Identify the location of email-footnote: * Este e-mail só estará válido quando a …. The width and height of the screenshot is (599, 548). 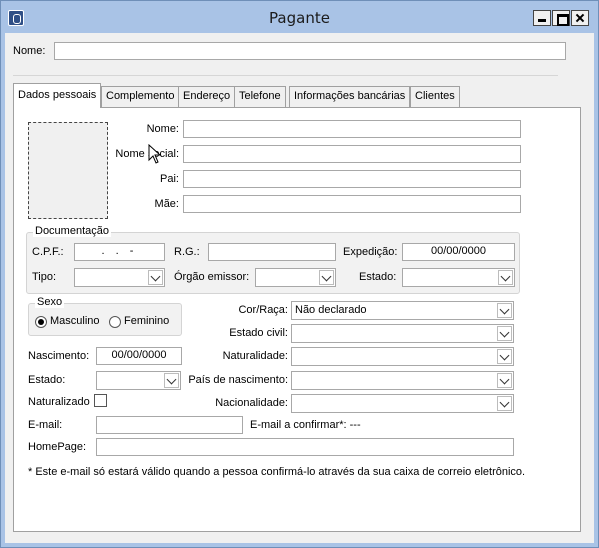
(277, 472).